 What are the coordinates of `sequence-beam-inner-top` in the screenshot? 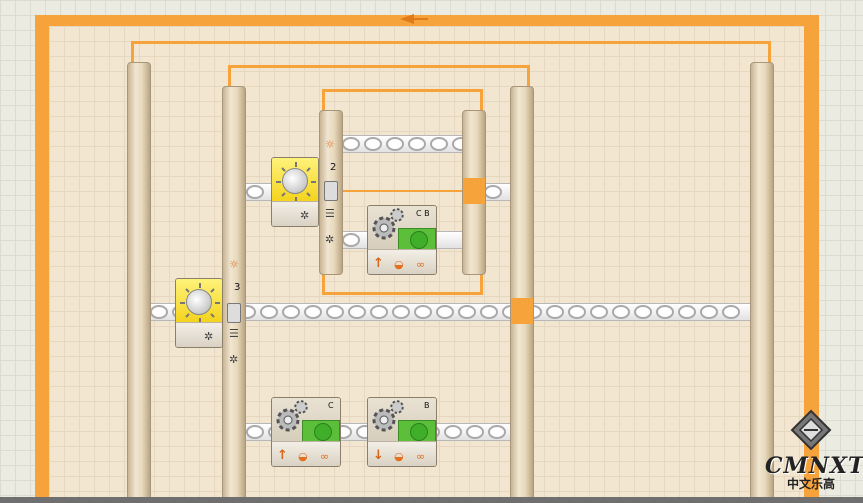 It's located at (403, 144).